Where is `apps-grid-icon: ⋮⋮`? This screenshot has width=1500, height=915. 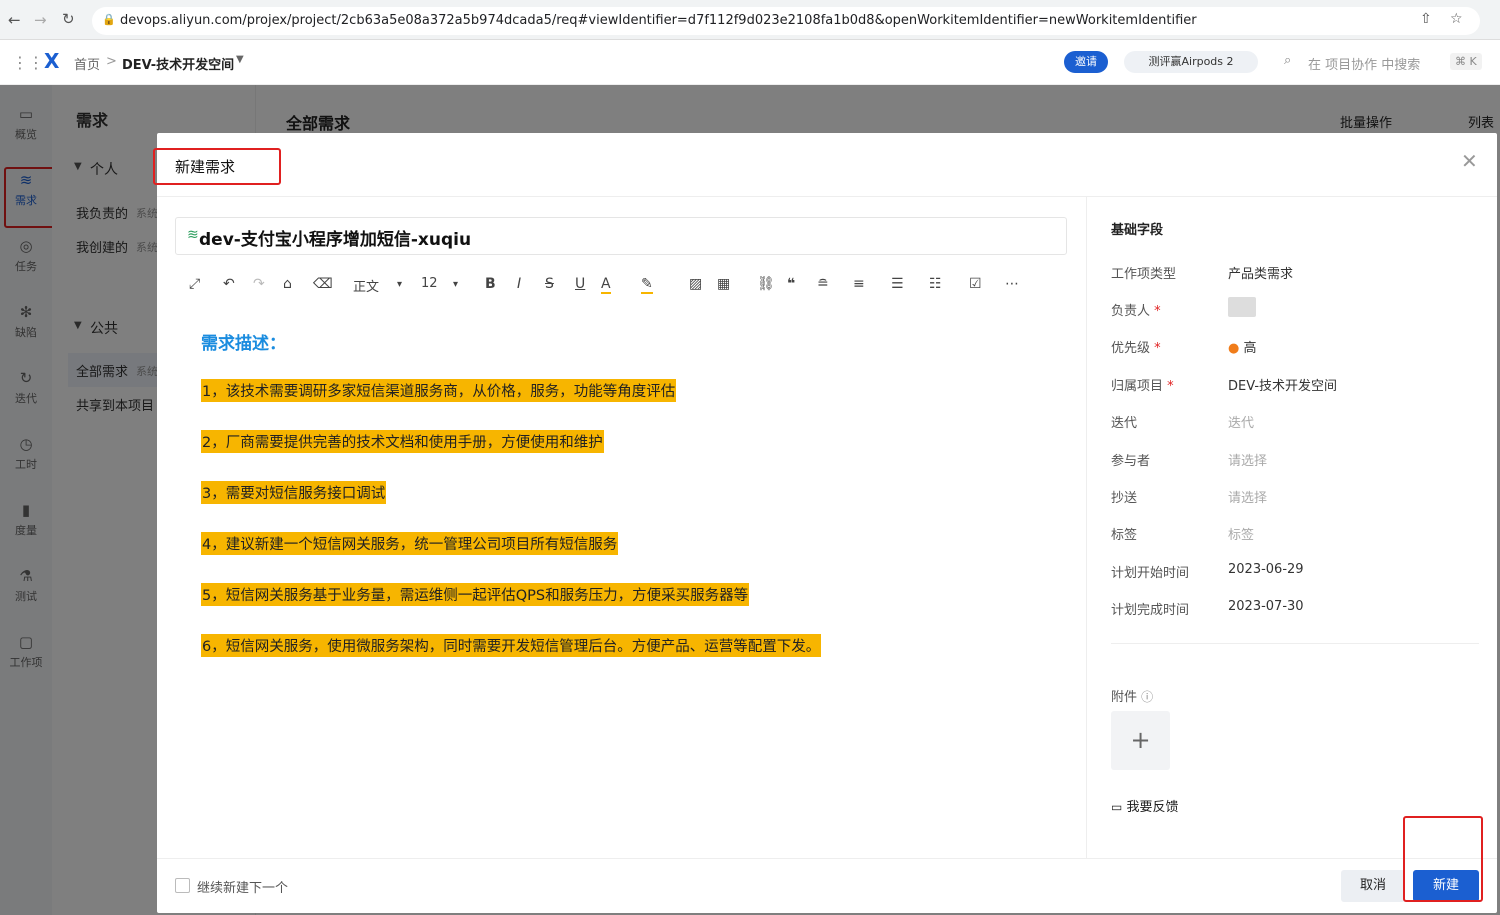 apps-grid-icon: ⋮⋮ is located at coordinates (28, 62).